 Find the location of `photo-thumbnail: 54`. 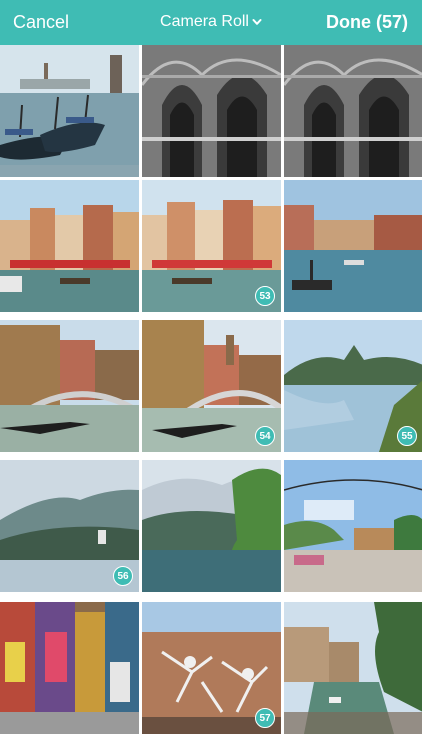

photo-thumbnail: 54 is located at coordinates (211, 386).